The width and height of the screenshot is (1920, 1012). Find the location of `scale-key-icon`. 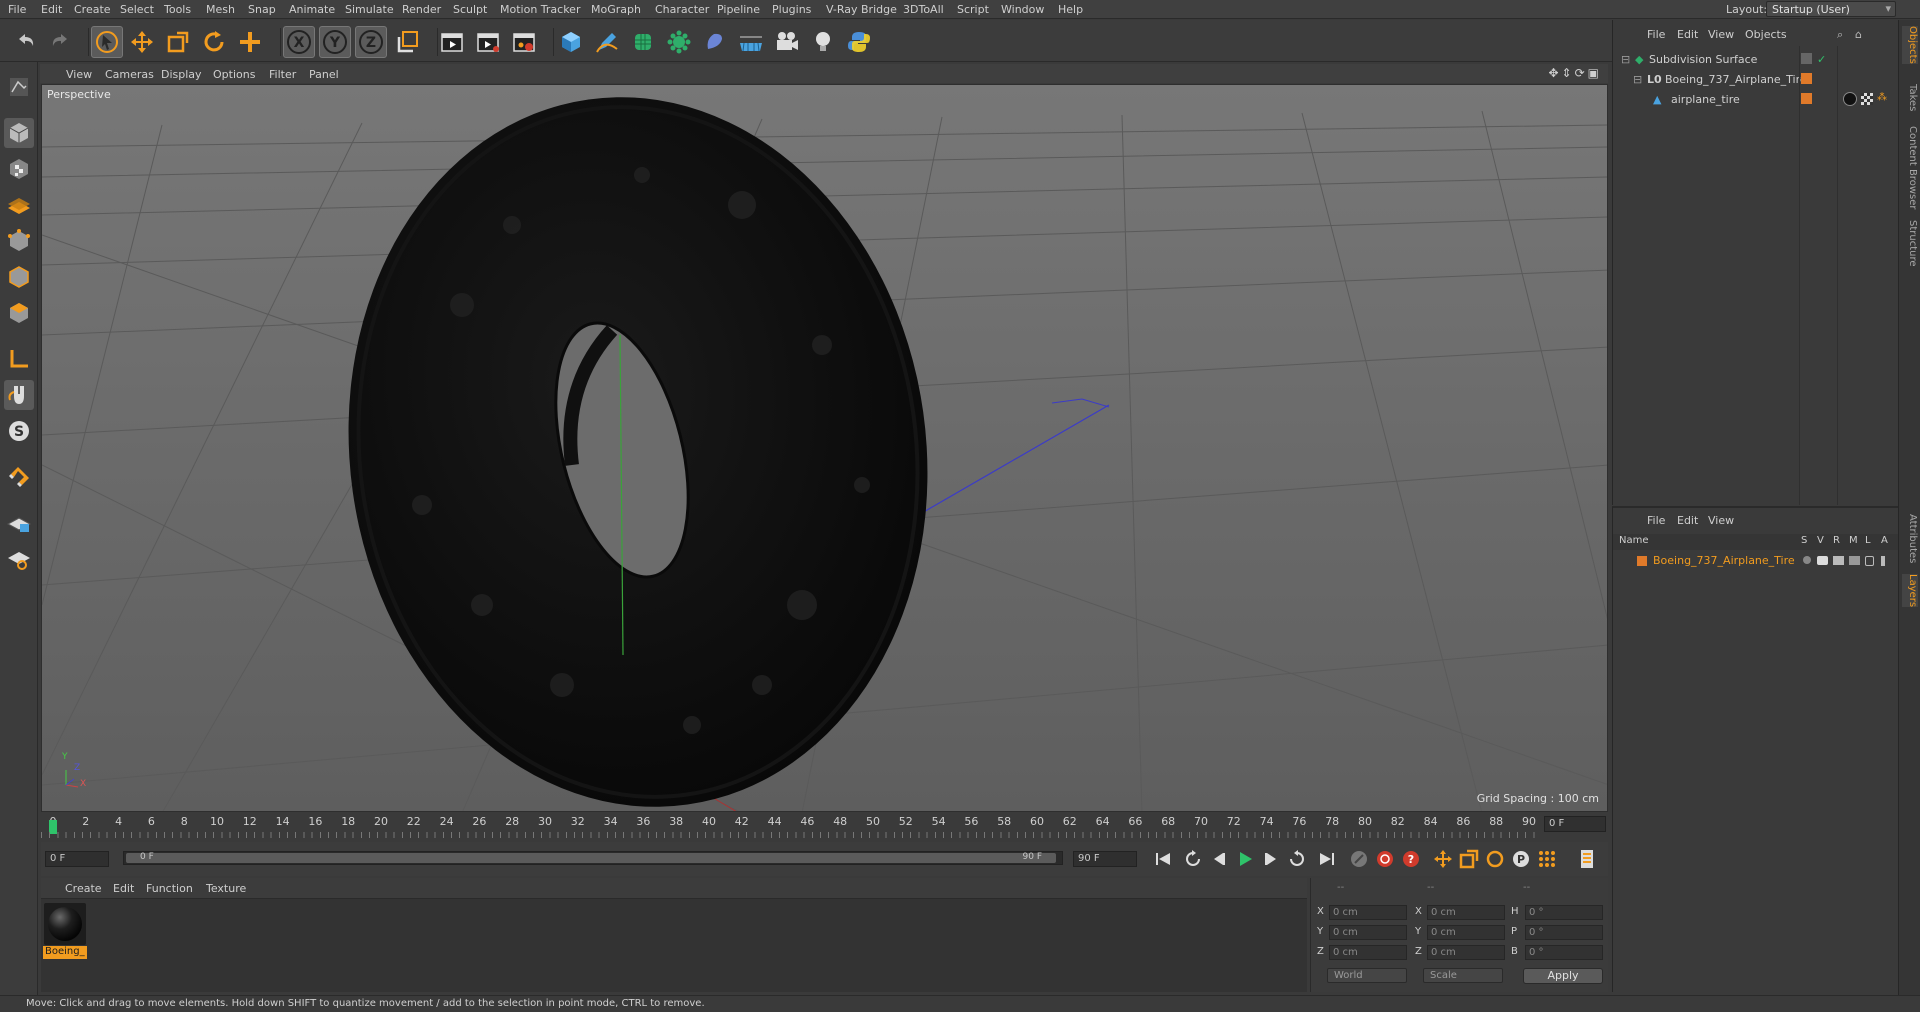

scale-key-icon is located at coordinates (1469, 859).